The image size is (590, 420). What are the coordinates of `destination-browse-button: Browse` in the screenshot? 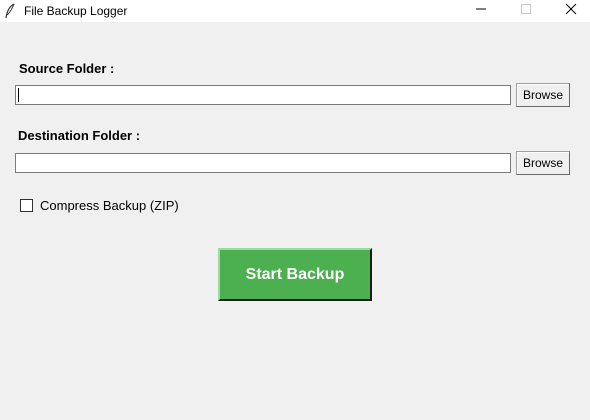 It's located at (543, 163).